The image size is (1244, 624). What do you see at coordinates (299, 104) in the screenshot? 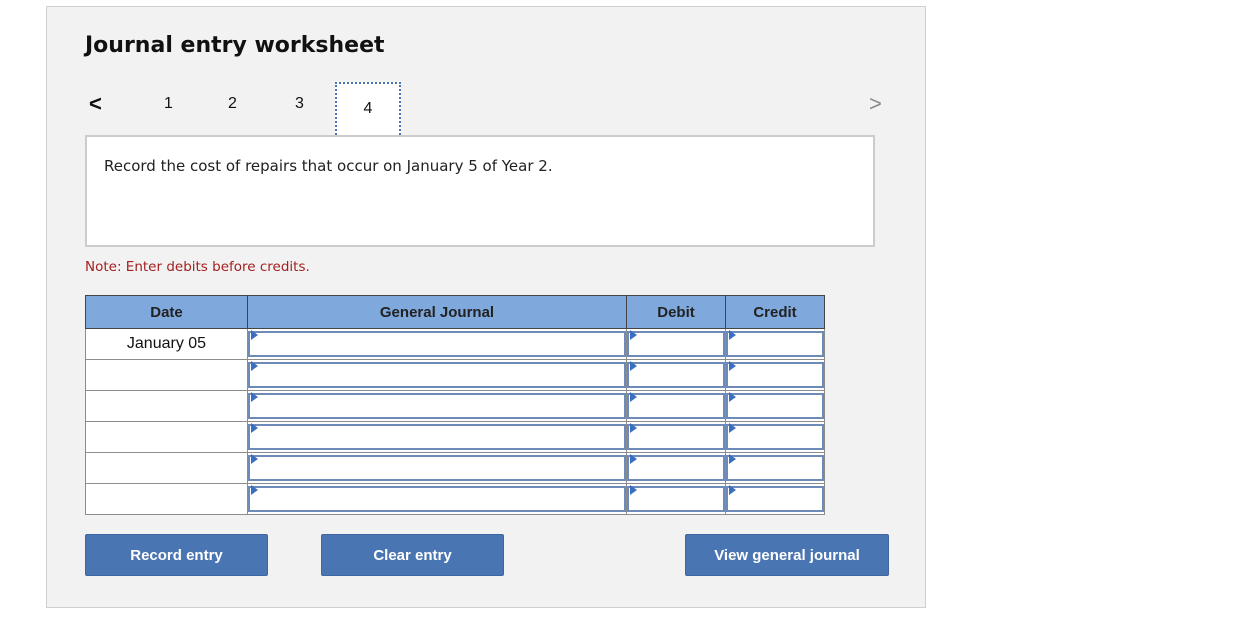
I see `tab-3: 3` at bounding box center [299, 104].